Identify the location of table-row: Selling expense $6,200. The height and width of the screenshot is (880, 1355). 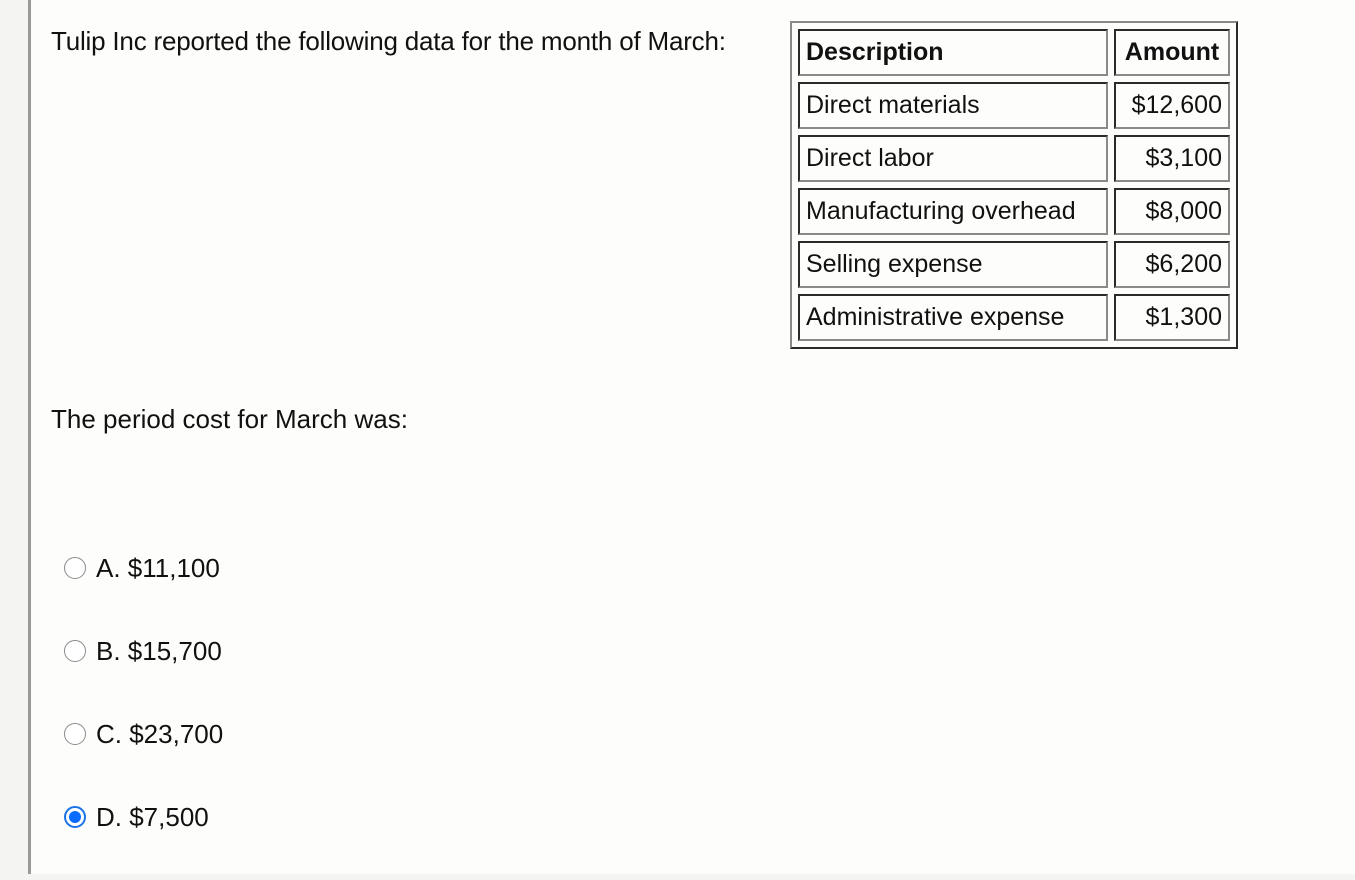
(1014, 264).